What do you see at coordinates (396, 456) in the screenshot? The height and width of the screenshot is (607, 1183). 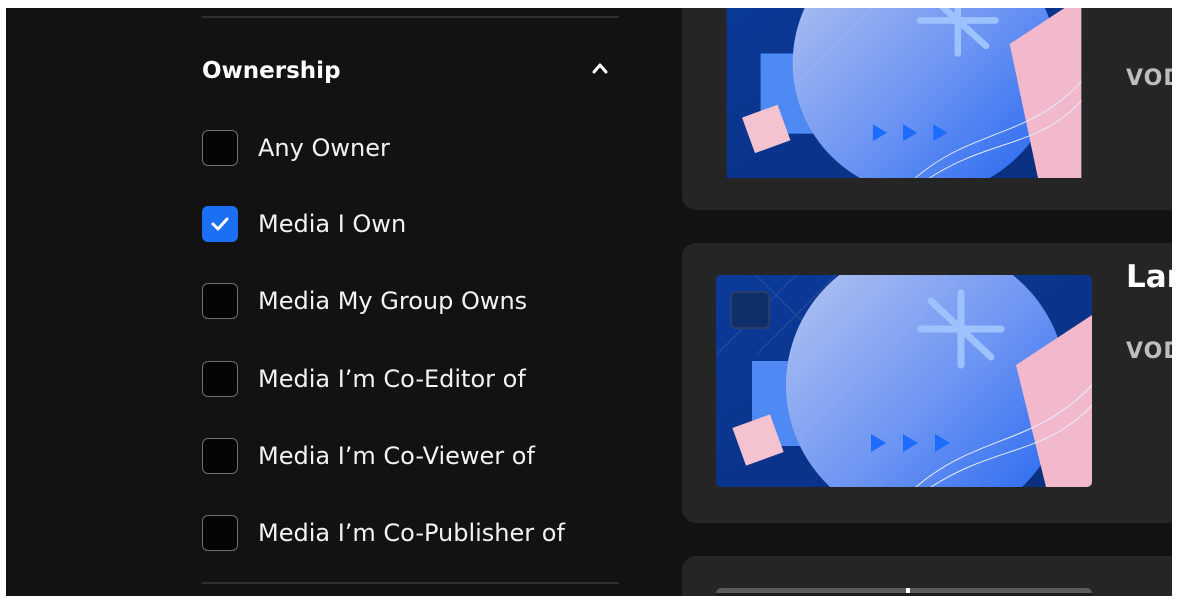 I see `filter-option-label: Media I’m Co-Viewer of` at bounding box center [396, 456].